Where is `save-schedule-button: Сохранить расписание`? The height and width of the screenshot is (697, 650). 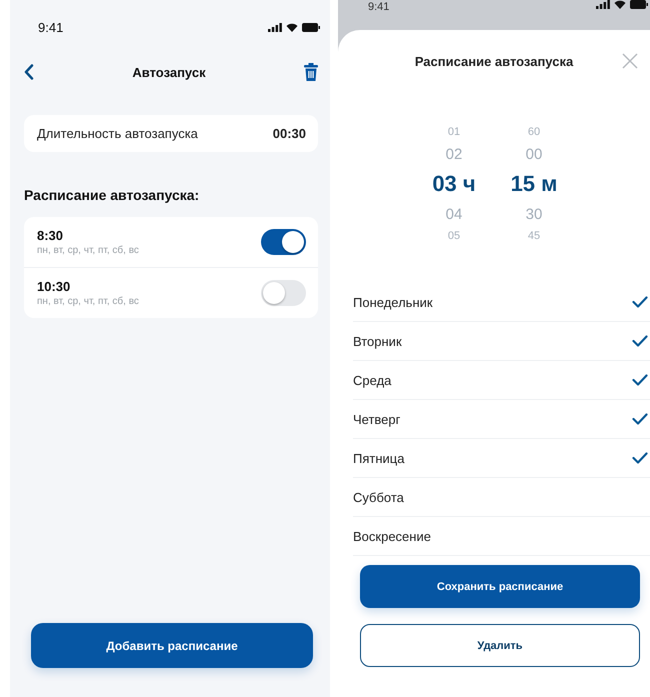 save-schedule-button: Сохранить расписание is located at coordinates (500, 586).